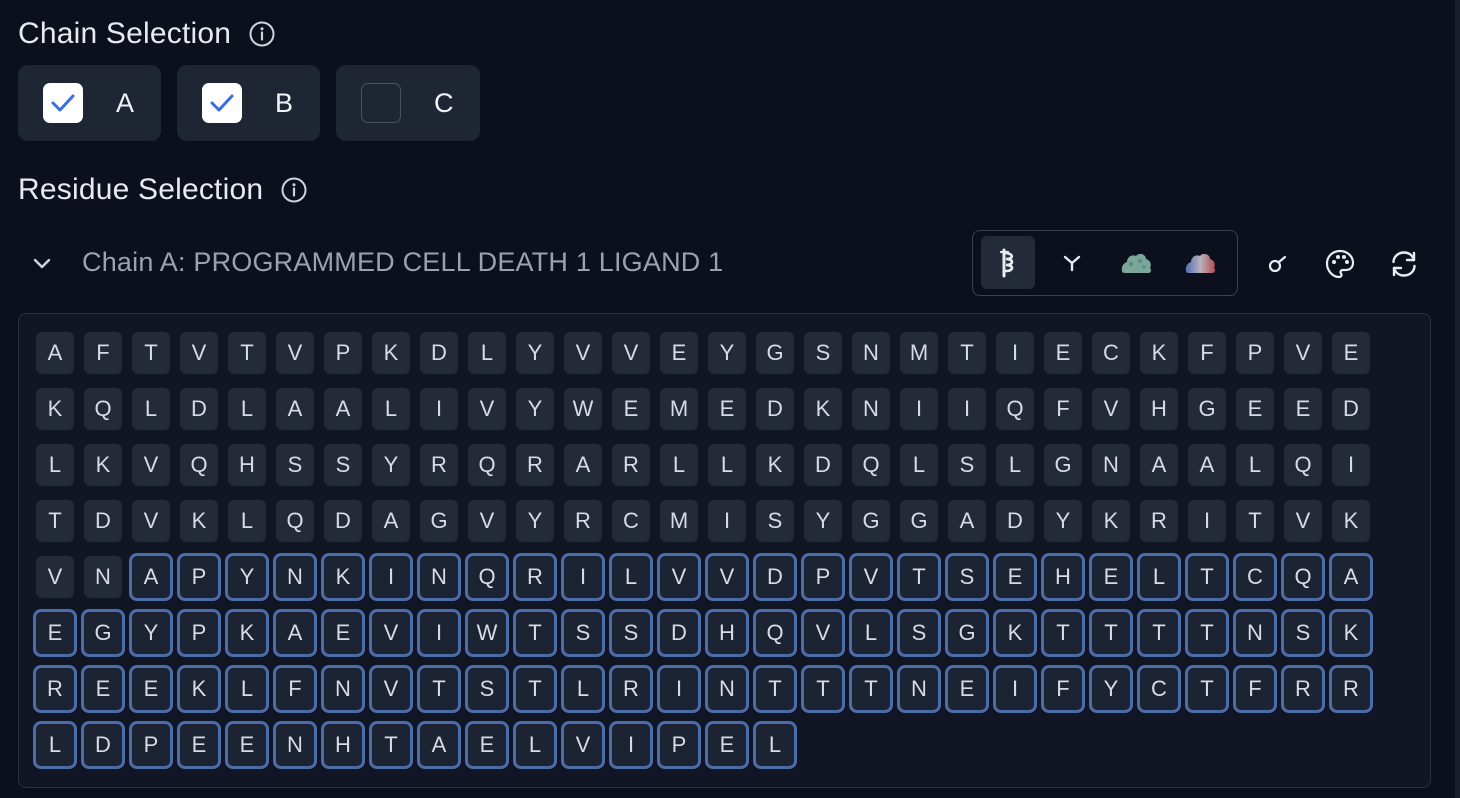 The width and height of the screenshot is (1460, 798). I want to click on chain-c-checkbox: C, so click(408, 103).